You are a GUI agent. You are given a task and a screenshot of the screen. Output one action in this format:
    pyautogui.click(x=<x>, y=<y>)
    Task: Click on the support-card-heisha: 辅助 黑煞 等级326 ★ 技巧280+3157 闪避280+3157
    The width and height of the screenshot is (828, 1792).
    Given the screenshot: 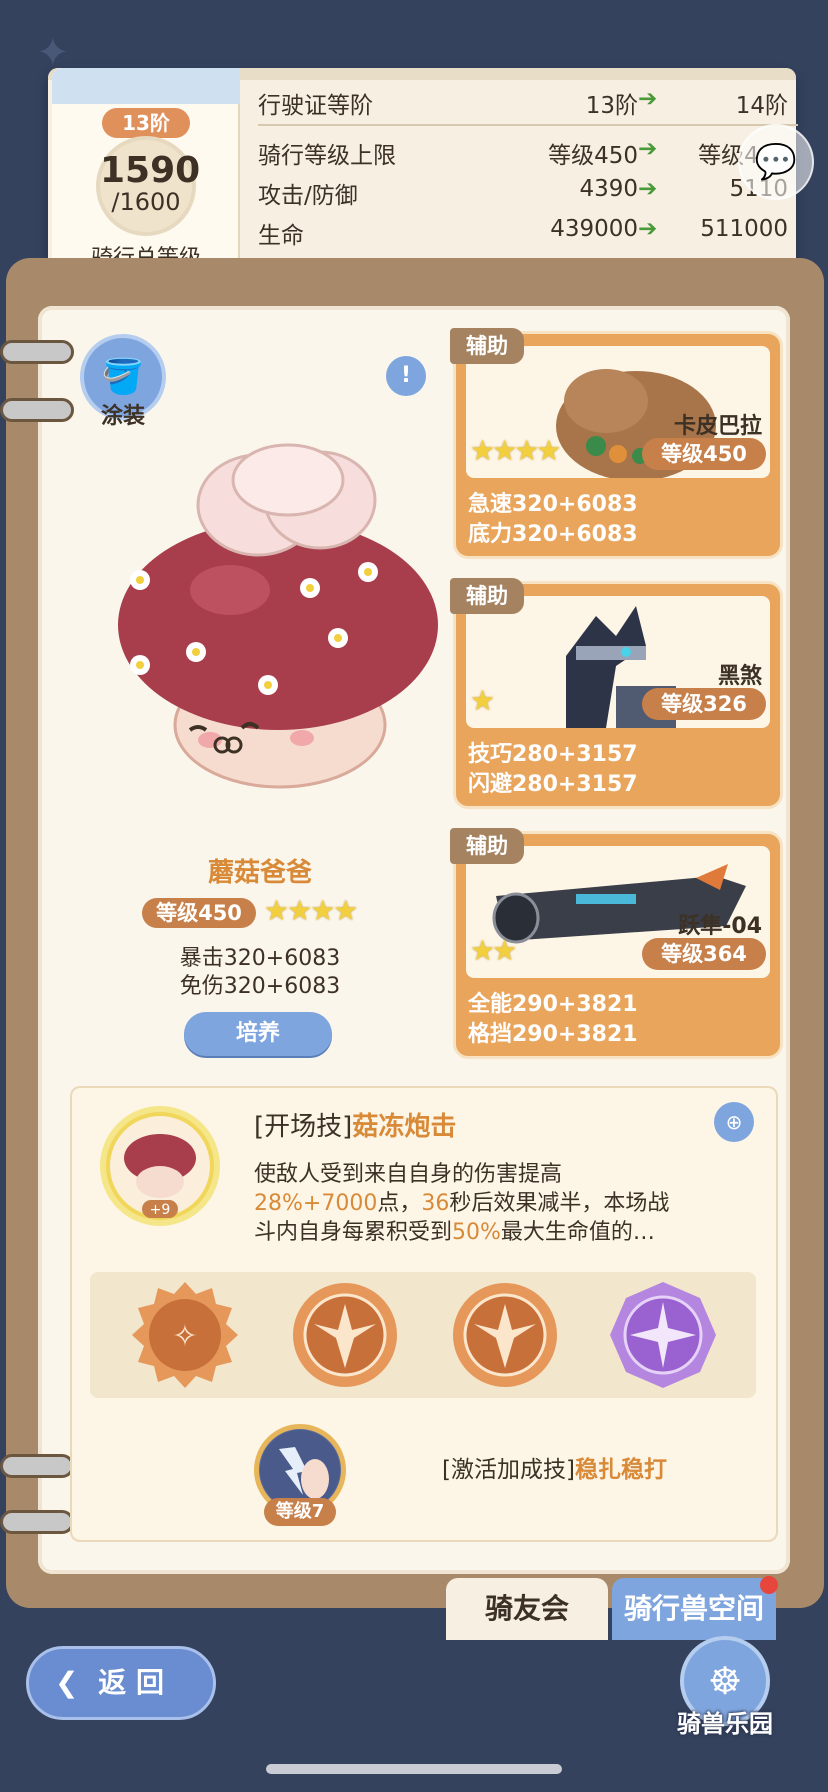 What is the action you would take?
    pyautogui.click(x=615, y=692)
    